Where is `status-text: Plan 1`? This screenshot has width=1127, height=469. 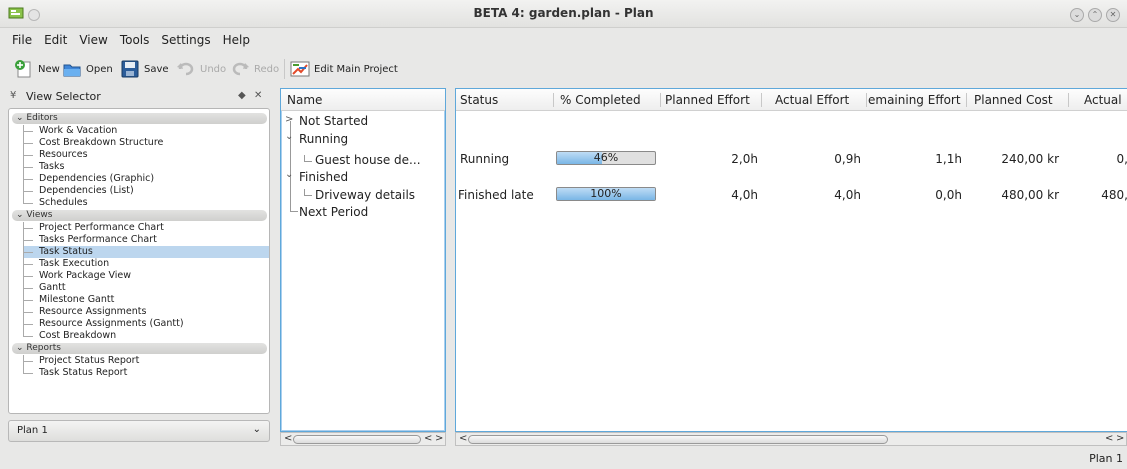 status-text: Plan 1 is located at coordinates (1106, 458).